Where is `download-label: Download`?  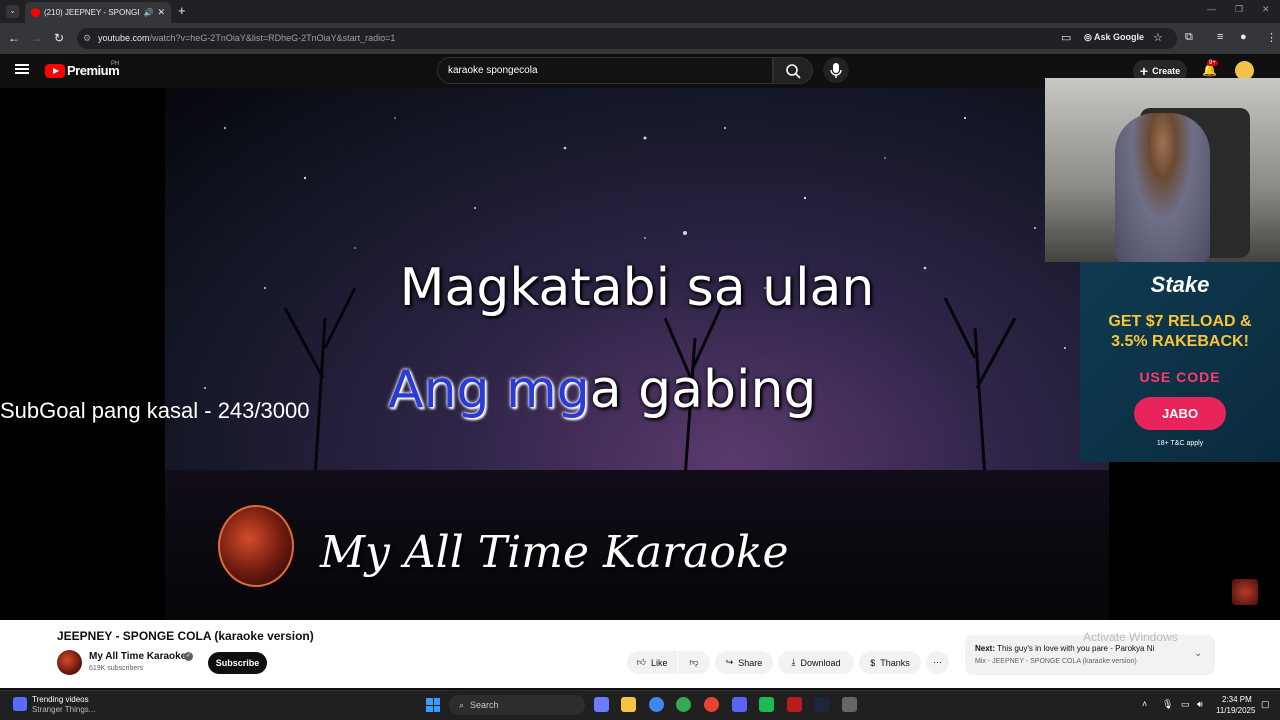
download-label: Download is located at coordinates (820, 662).